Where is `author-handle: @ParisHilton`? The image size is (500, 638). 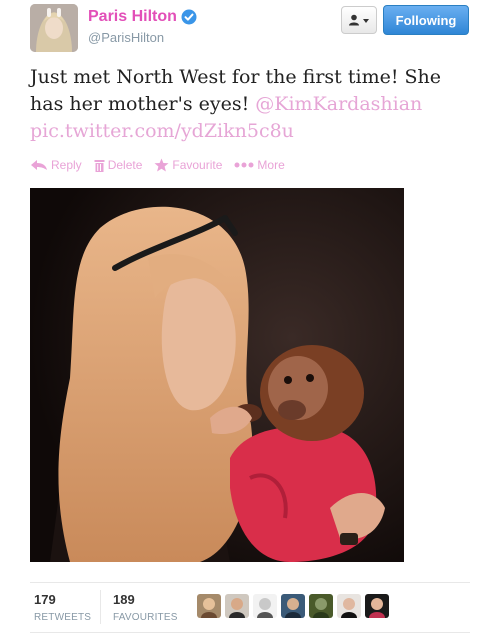
author-handle: @ParisHilton is located at coordinates (142, 37).